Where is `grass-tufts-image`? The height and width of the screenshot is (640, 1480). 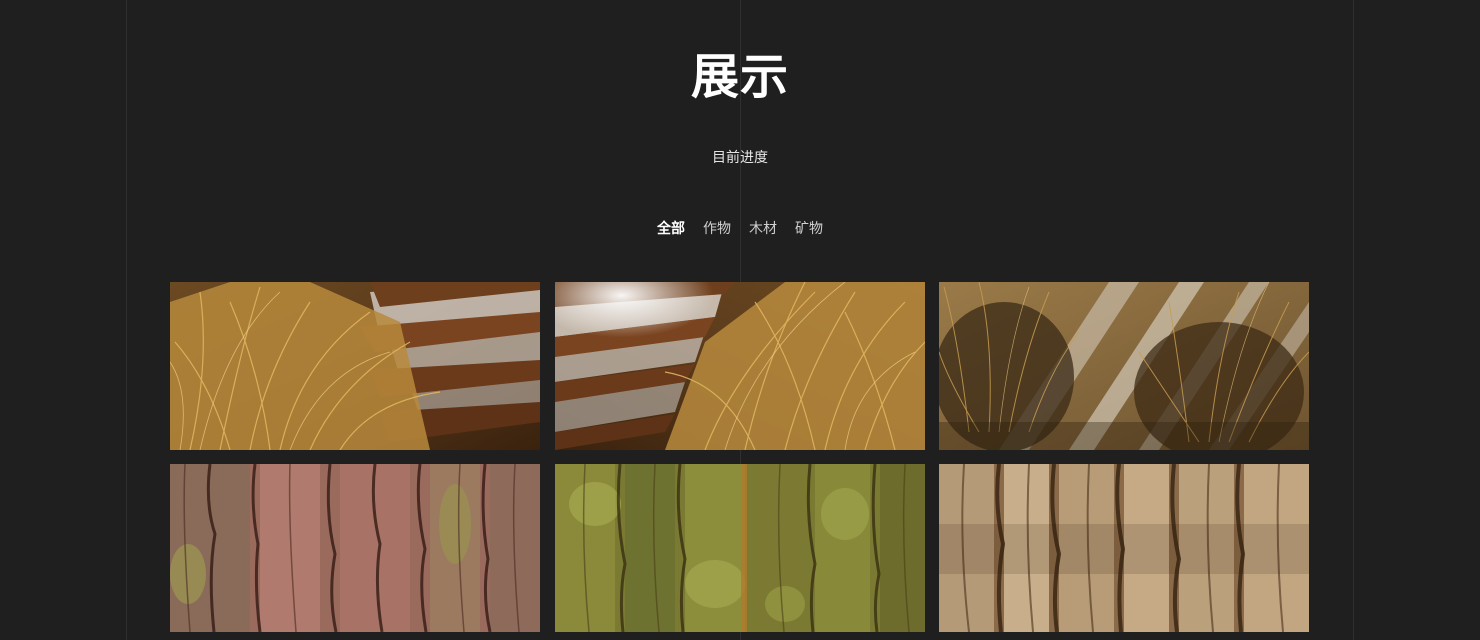
grass-tufts-image is located at coordinates (1124, 366).